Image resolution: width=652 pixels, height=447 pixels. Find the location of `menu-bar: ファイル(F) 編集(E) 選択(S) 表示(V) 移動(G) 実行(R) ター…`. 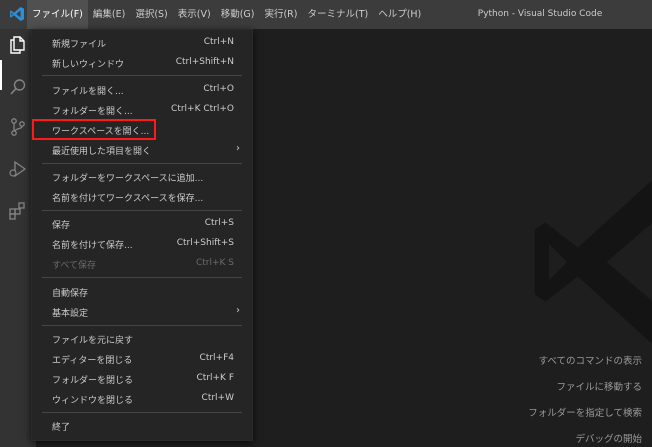

menu-bar: ファイル(F) 編集(E) 選択(S) 表示(V) 移動(G) 実行(R) ター… is located at coordinates (226, 14).